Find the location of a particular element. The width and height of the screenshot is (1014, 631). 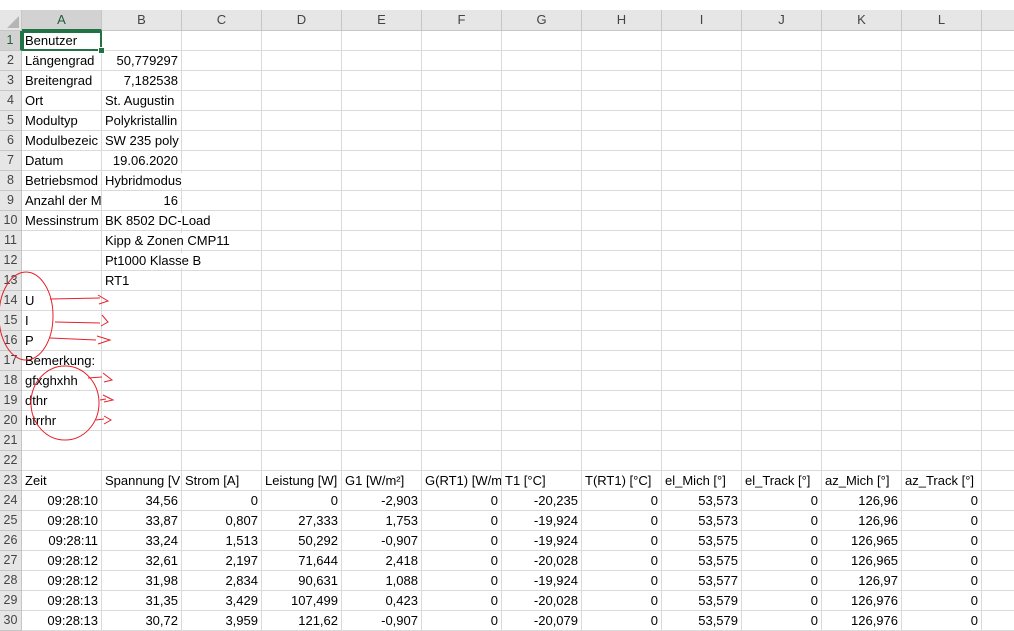

cell-D26: 50,292 is located at coordinates (302, 541).